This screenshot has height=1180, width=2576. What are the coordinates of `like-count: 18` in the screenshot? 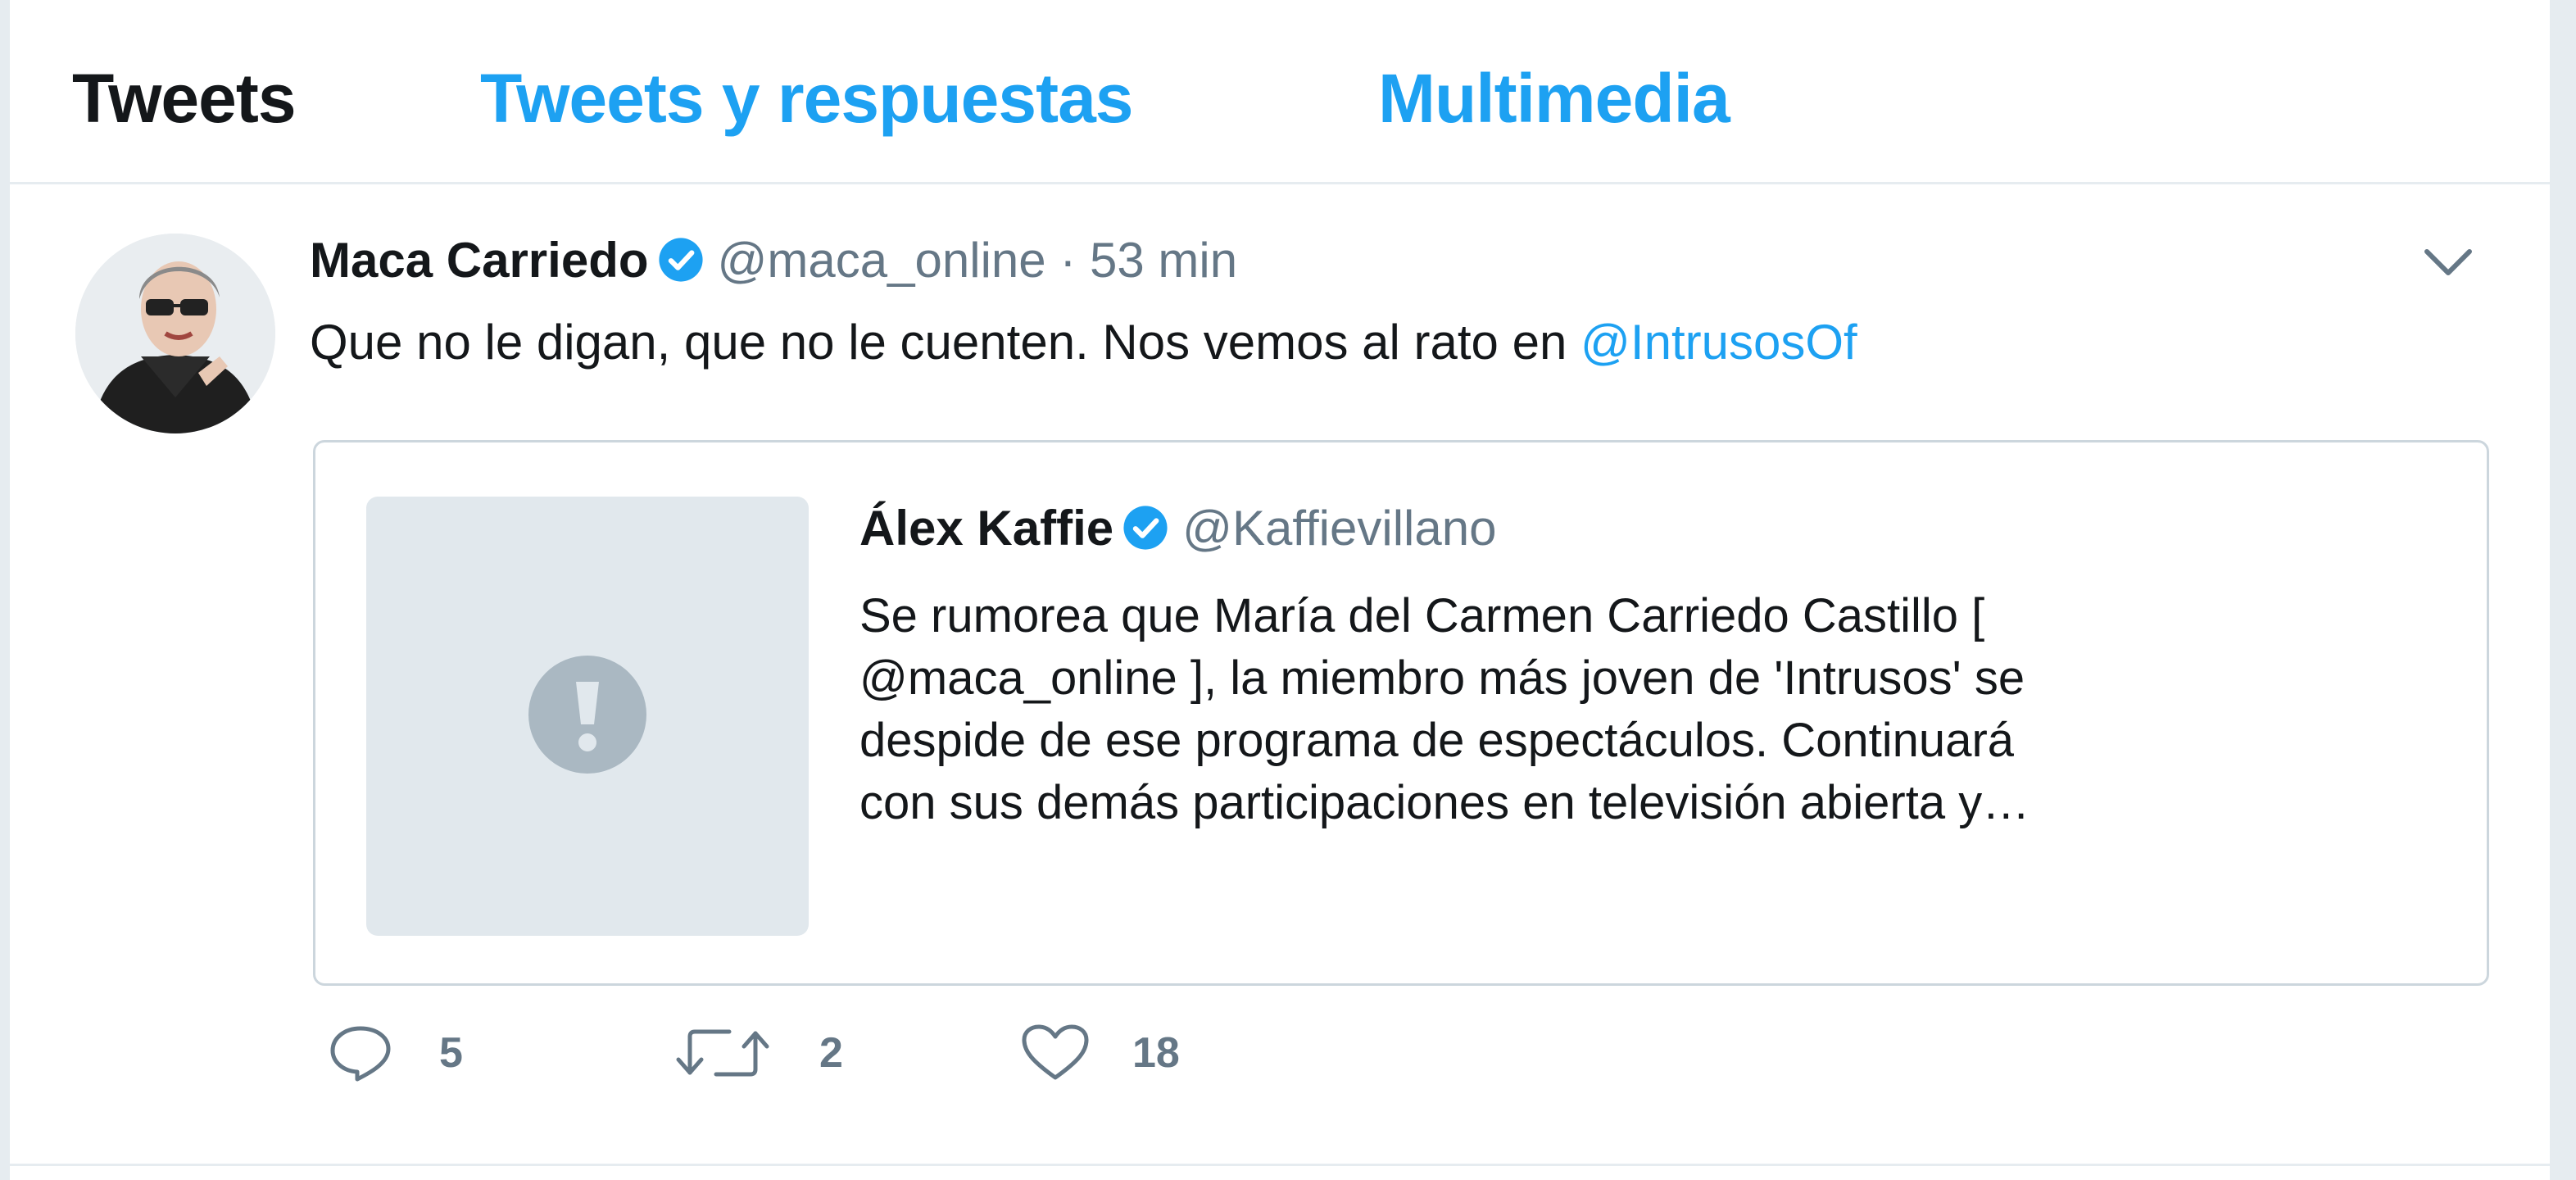 It's located at (1156, 1053).